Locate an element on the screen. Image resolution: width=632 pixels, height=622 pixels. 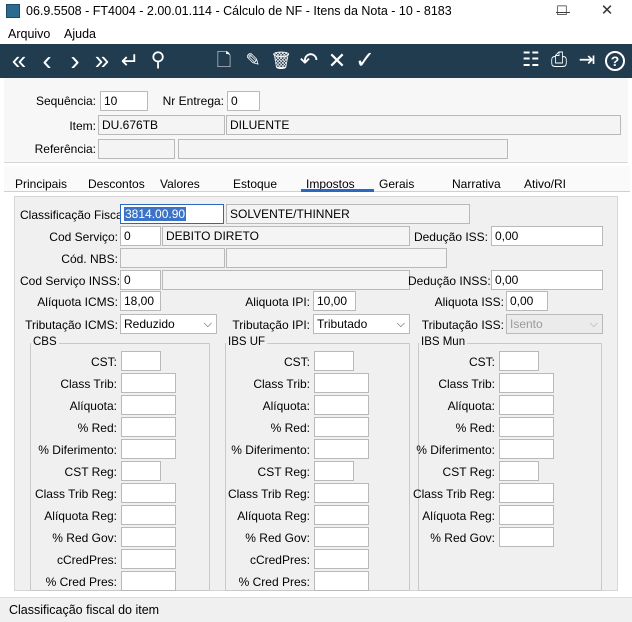
ibs-uf-label-9: cCredPres: is located at coordinates (279, 560).